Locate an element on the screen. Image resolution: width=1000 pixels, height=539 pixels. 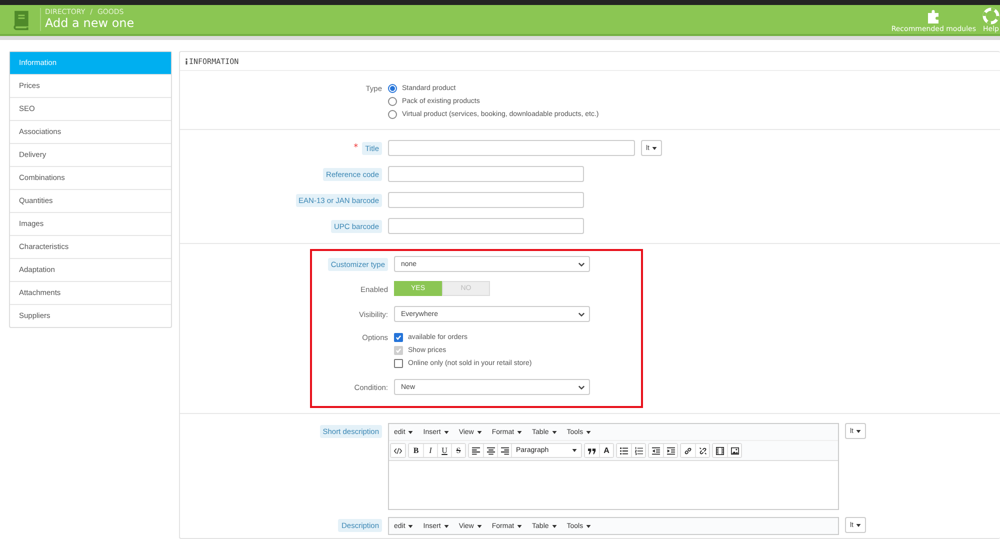
align-right-icon is located at coordinates (504, 450).